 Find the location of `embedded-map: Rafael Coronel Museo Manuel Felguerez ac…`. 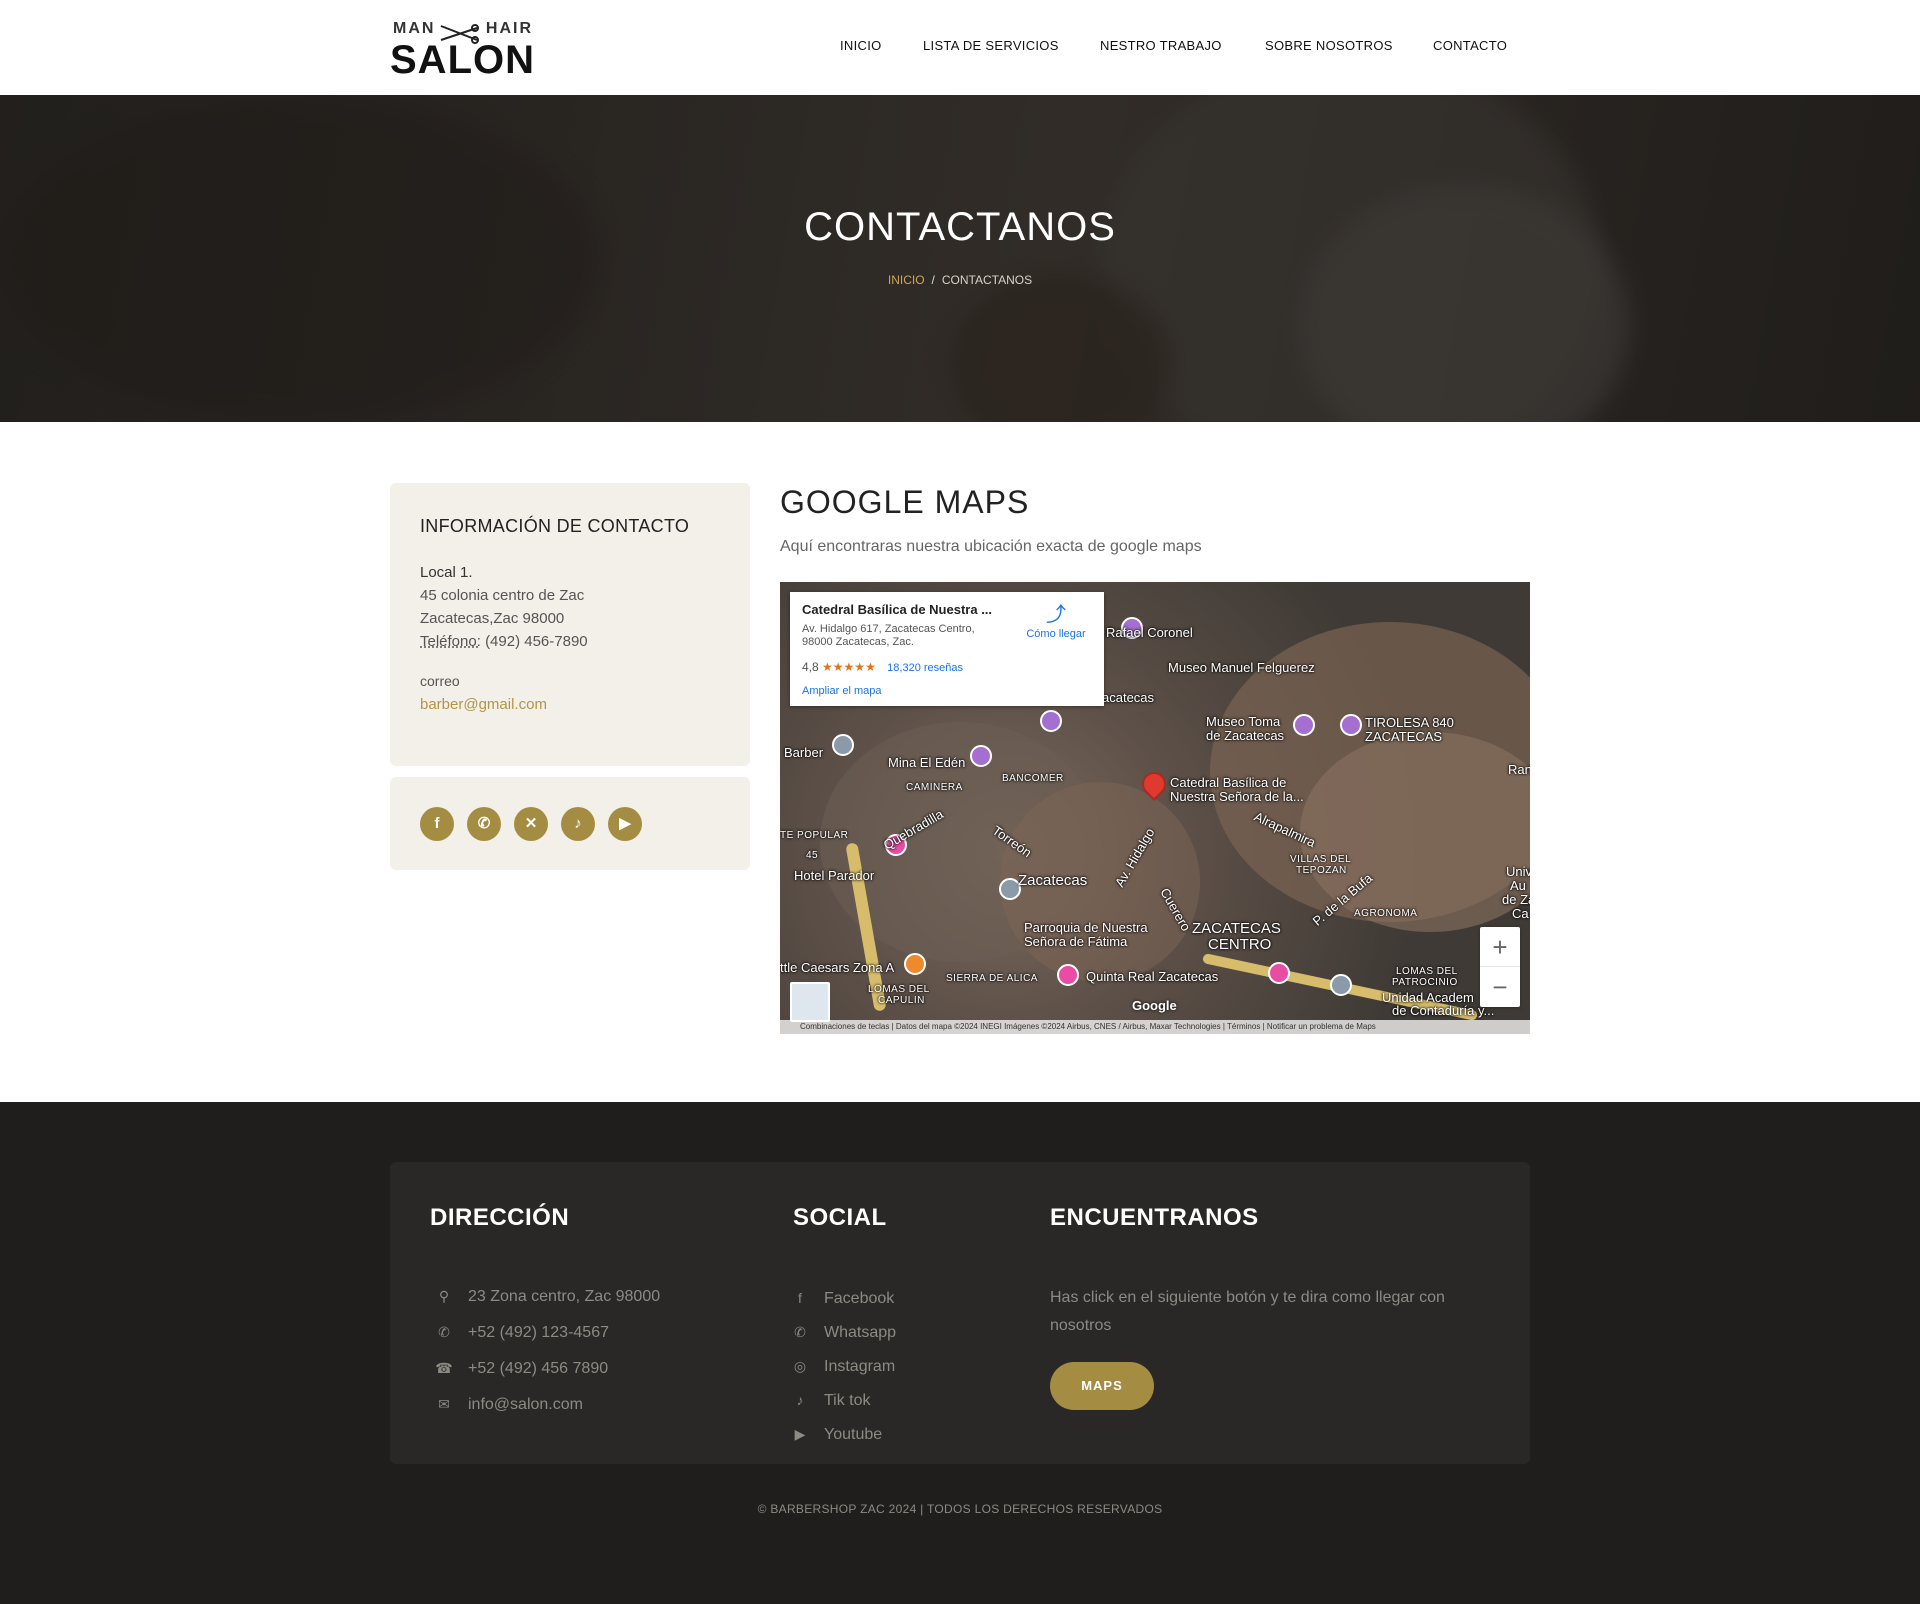

embedded-map: Rafael Coronel Museo Manuel Felguerez ac… is located at coordinates (1155, 808).